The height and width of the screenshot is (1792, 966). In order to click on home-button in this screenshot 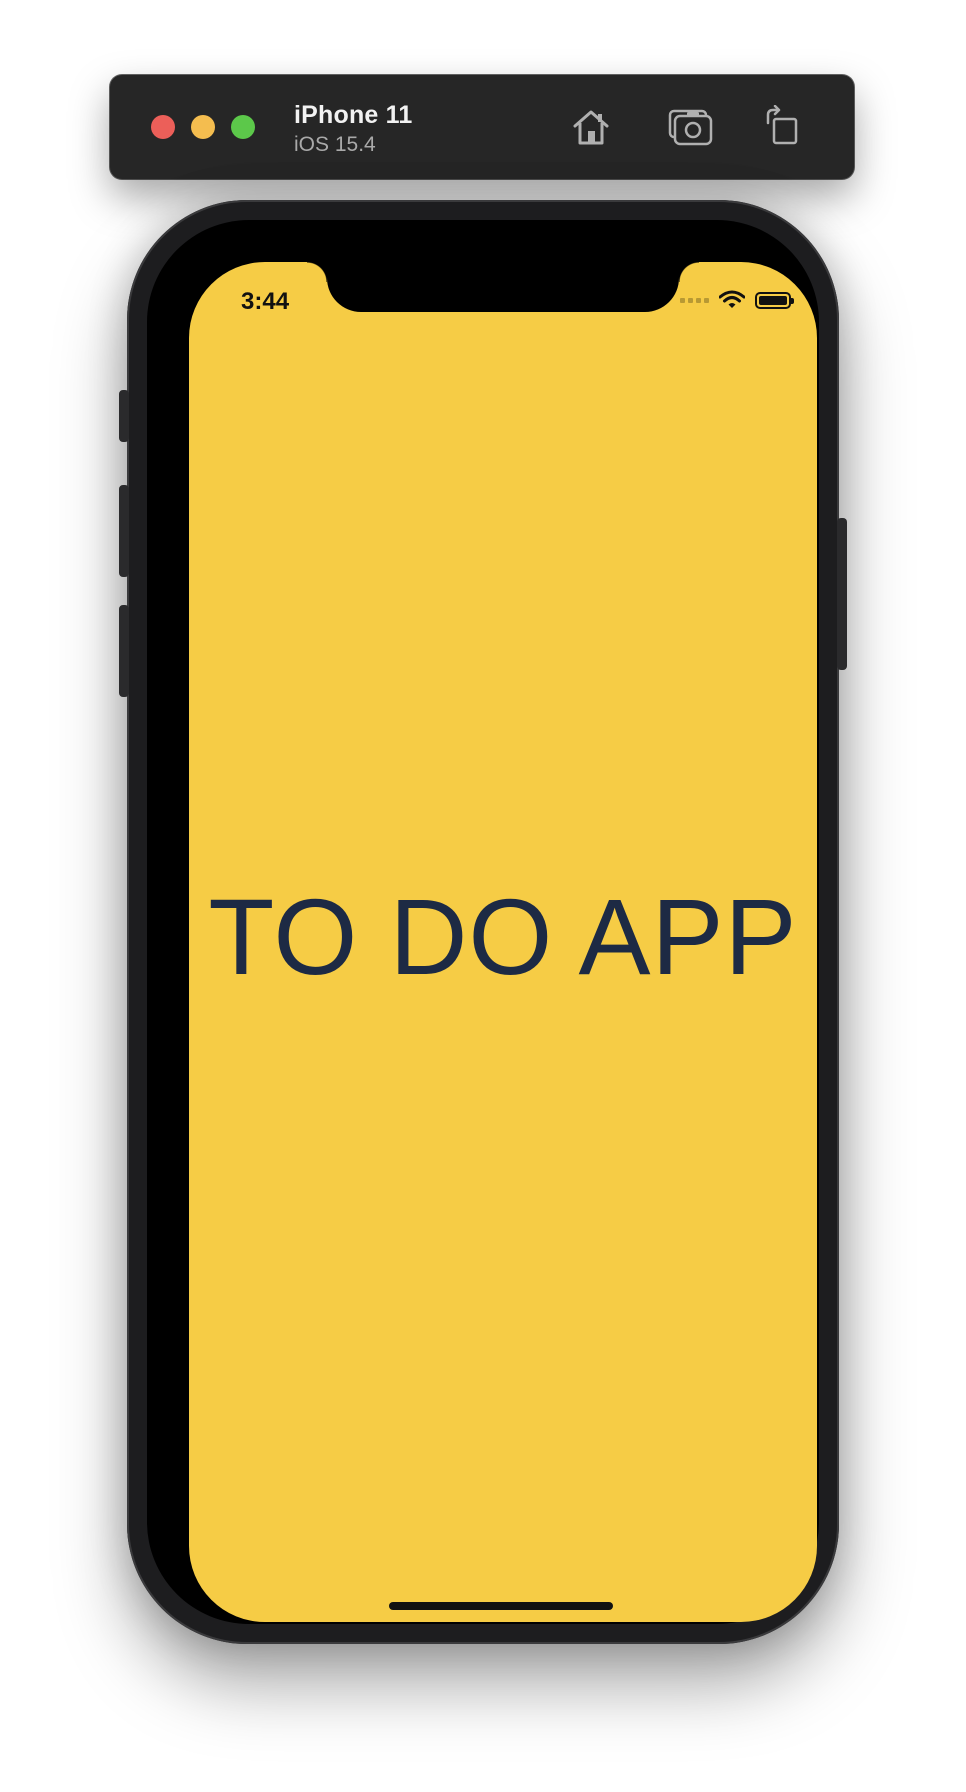, I will do `click(591, 127)`.